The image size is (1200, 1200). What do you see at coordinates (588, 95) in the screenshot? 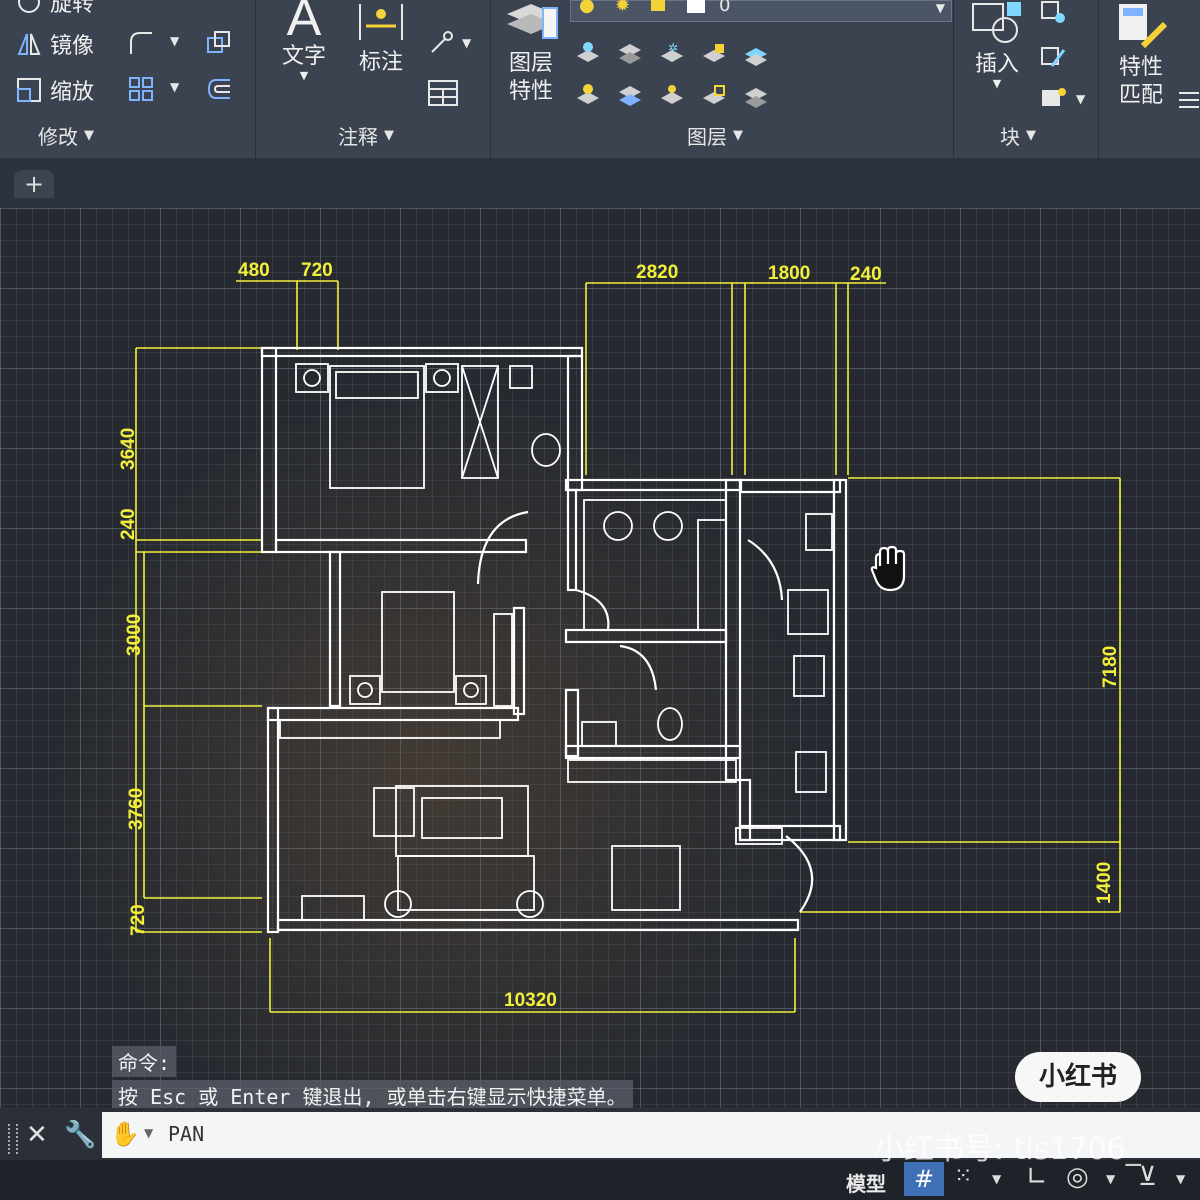
I see `layer-on-icon` at bounding box center [588, 95].